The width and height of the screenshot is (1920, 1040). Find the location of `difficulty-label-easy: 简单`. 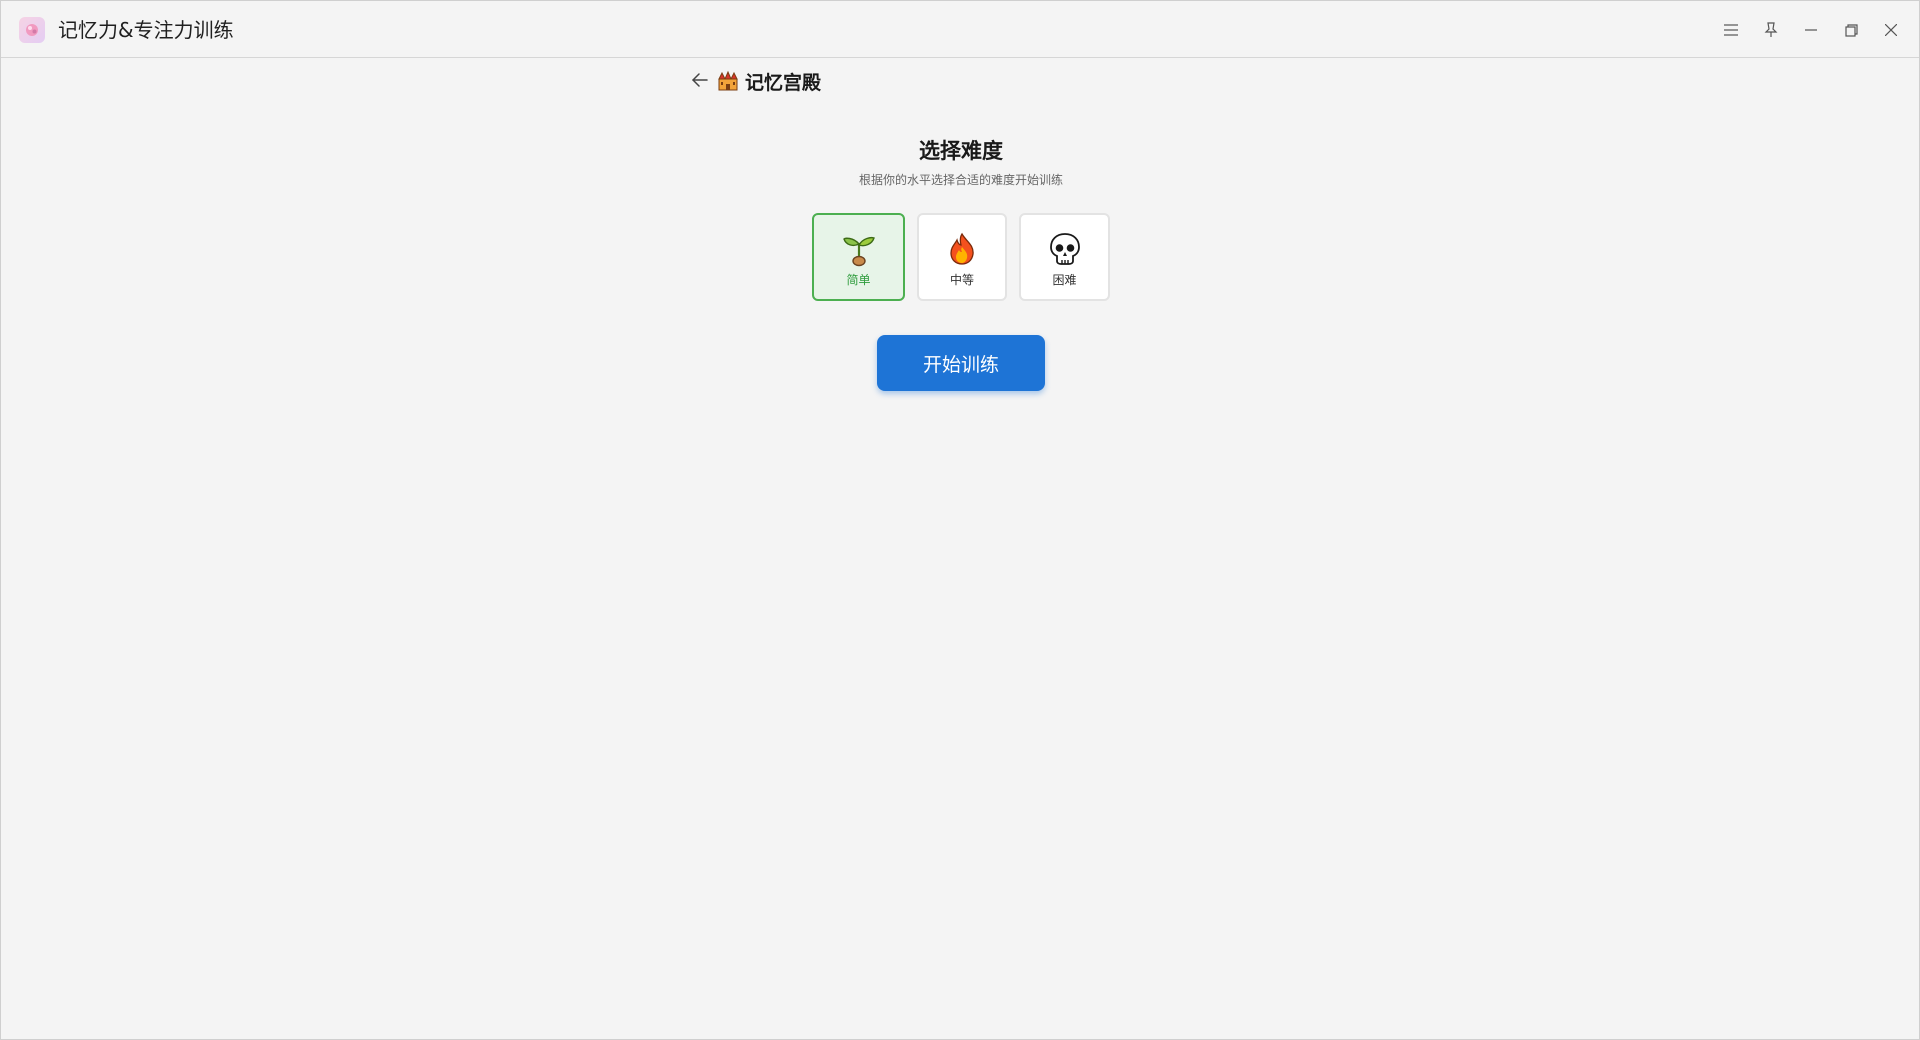

difficulty-label-easy: 简单 is located at coordinates (858, 280).